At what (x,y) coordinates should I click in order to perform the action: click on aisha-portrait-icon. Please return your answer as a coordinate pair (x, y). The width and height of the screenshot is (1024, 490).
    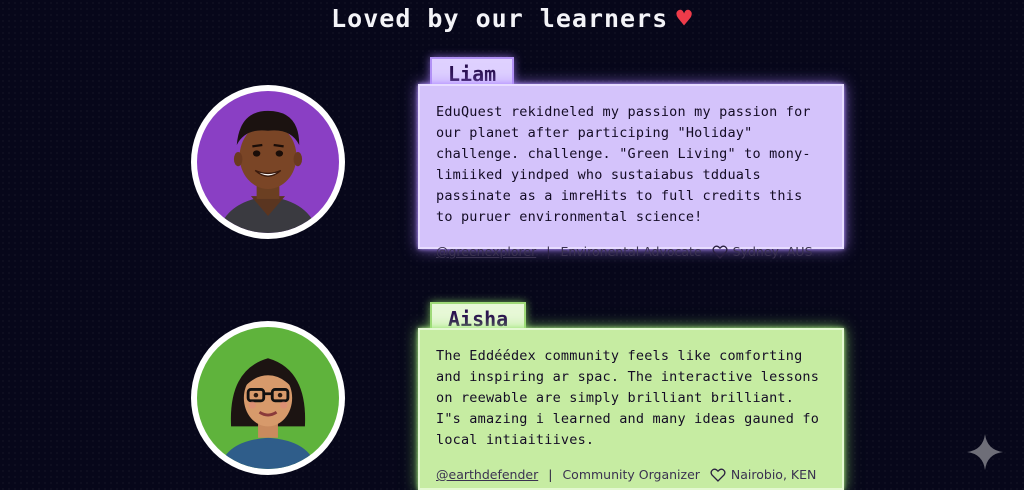
    Looking at the image, I should click on (268, 398).